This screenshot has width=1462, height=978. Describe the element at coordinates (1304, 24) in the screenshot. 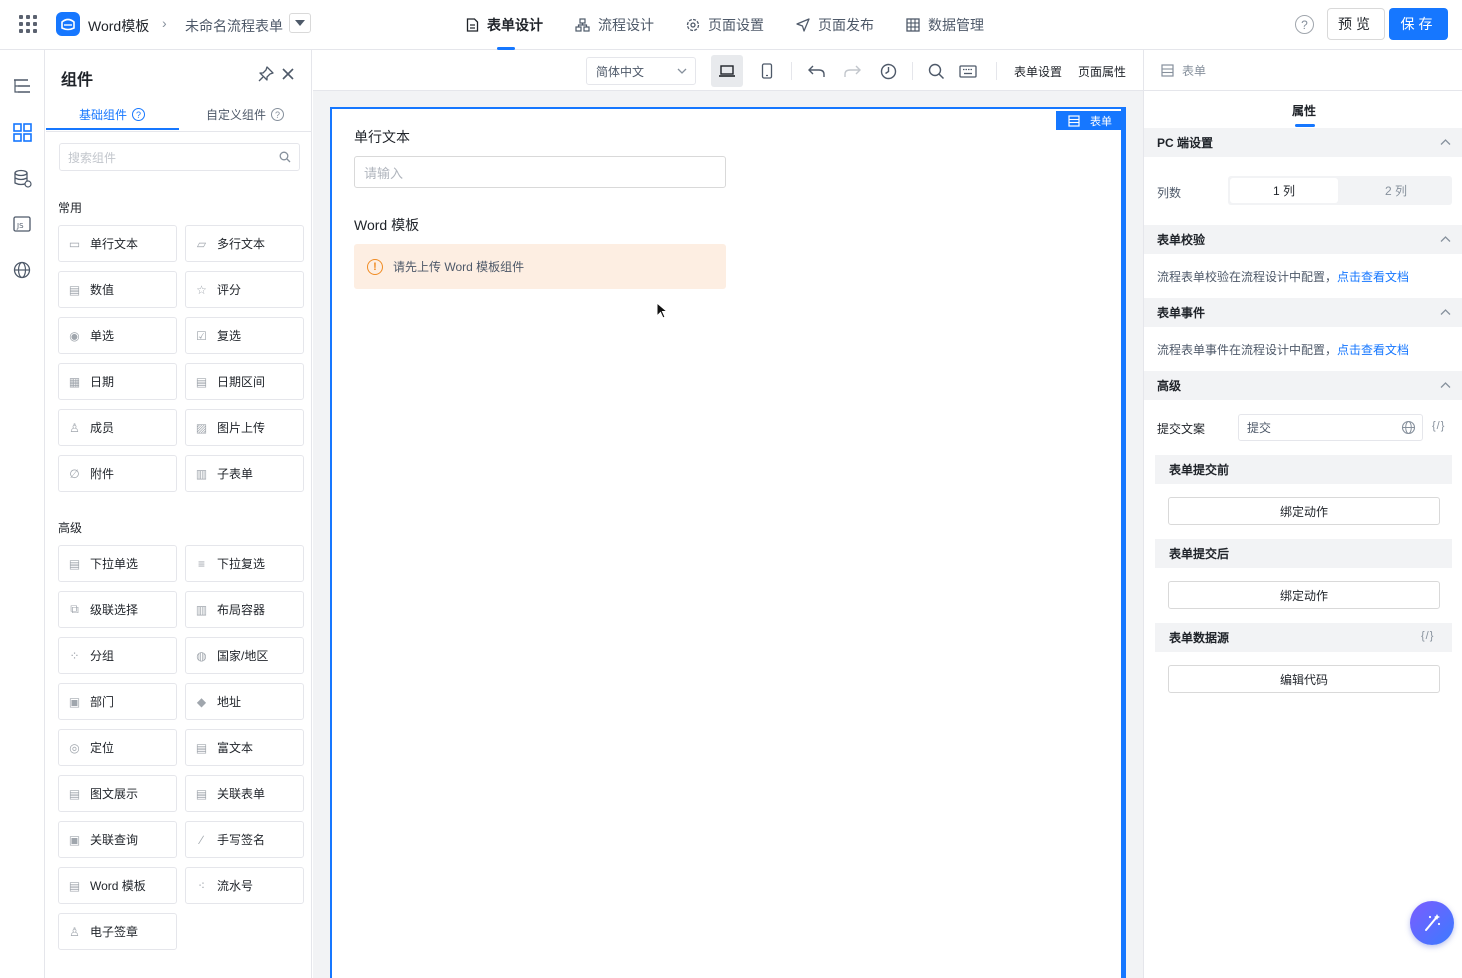

I see `help-icon: ?` at that location.